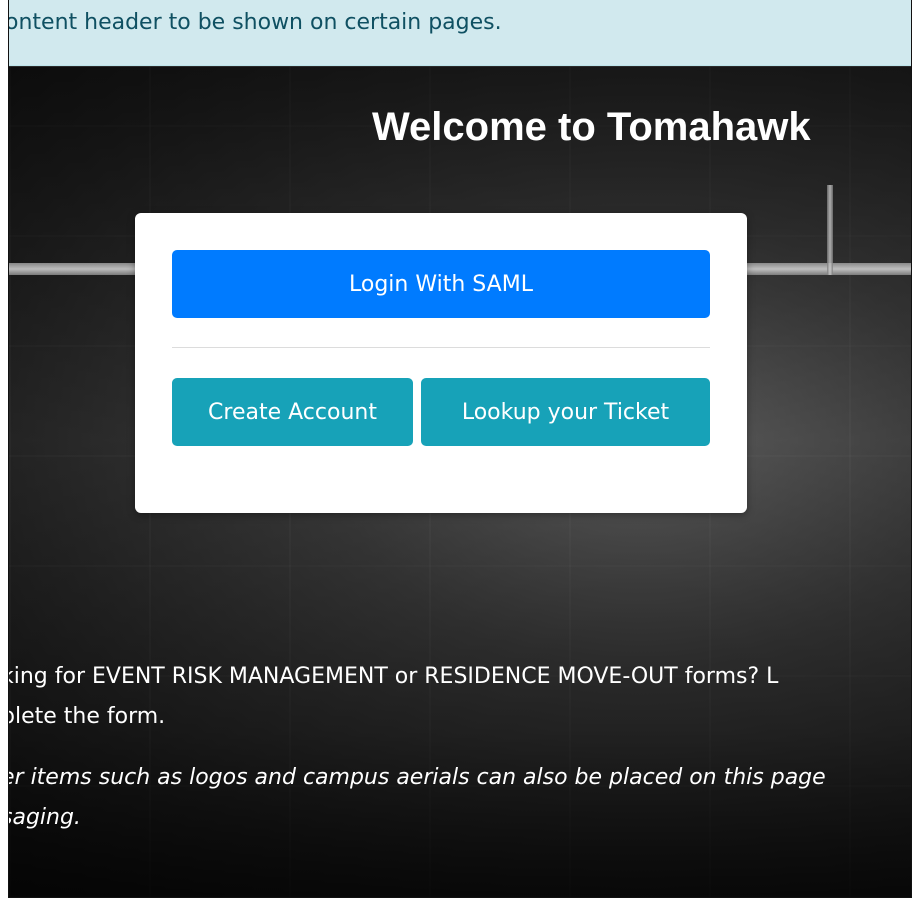 This screenshot has height=901, width=914. I want to click on background-pipe-vertical, so click(830, 230).